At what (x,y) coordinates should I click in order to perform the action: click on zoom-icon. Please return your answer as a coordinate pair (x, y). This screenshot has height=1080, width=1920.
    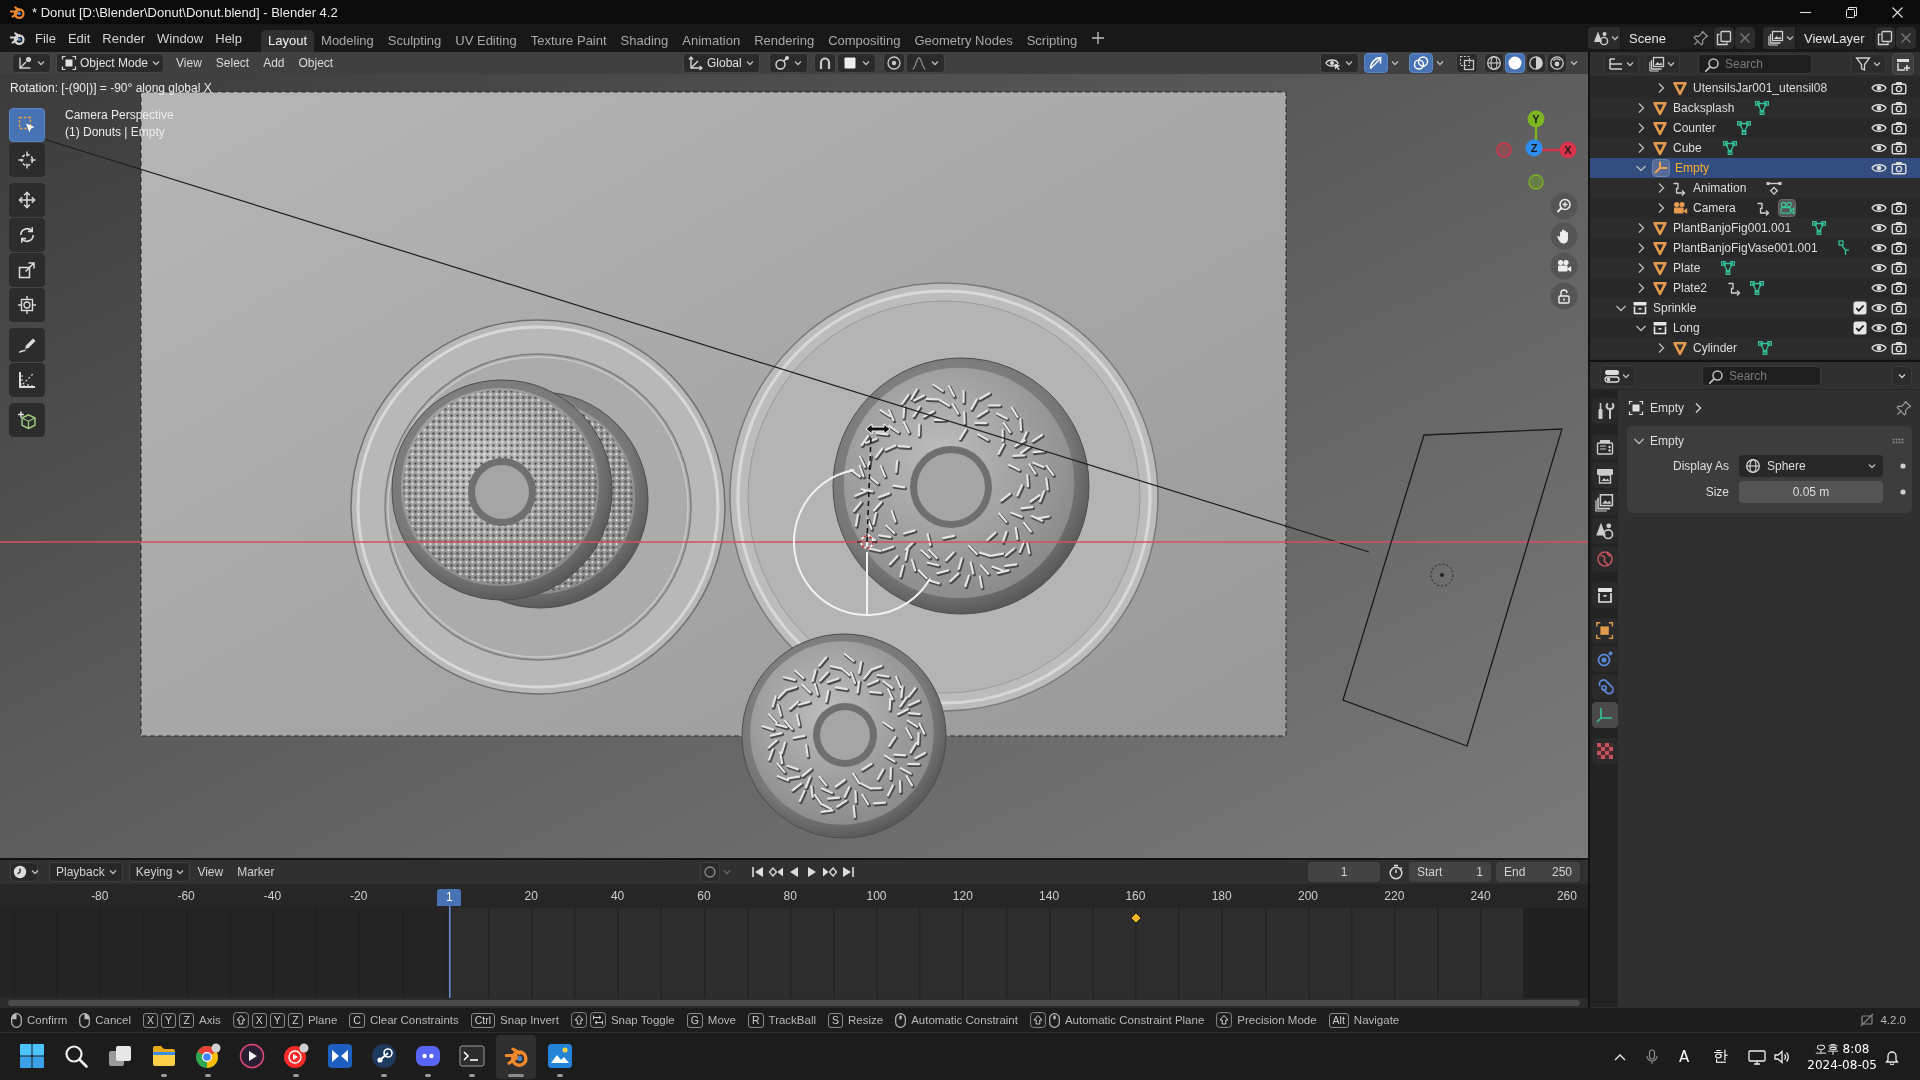
    Looking at the image, I should click on (1564, 206).